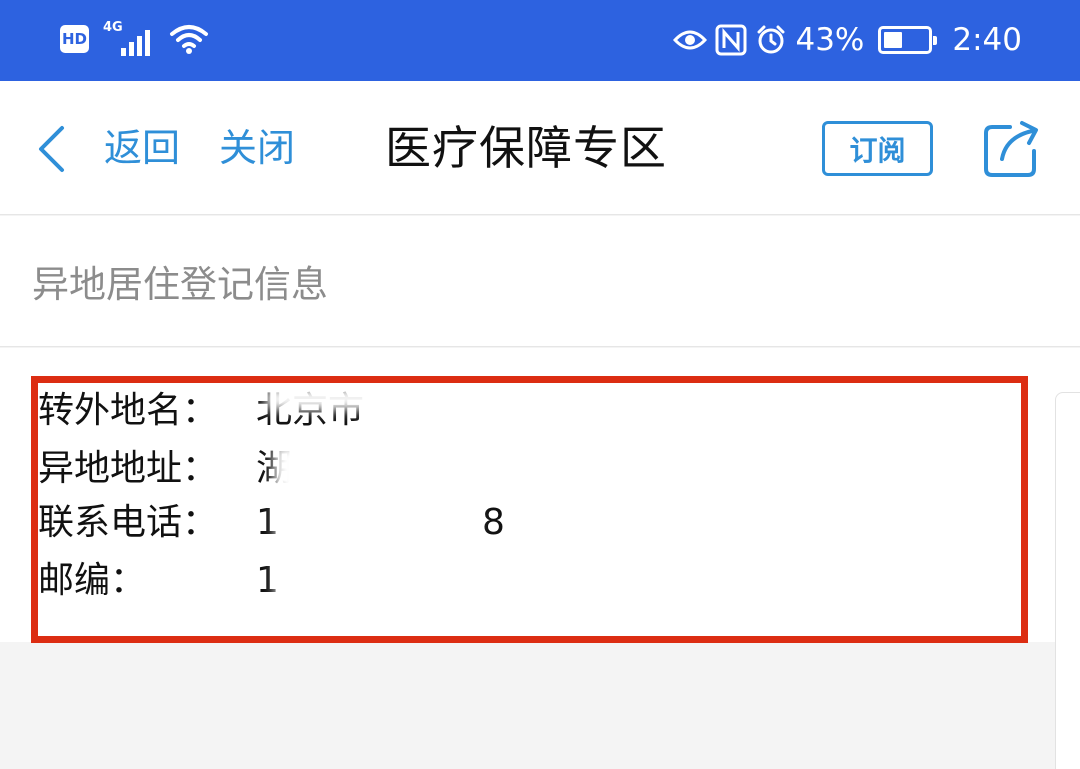 The width and height of the screenshot is (1080, 769). I want to click on wifi-icon, so click(189, 39).